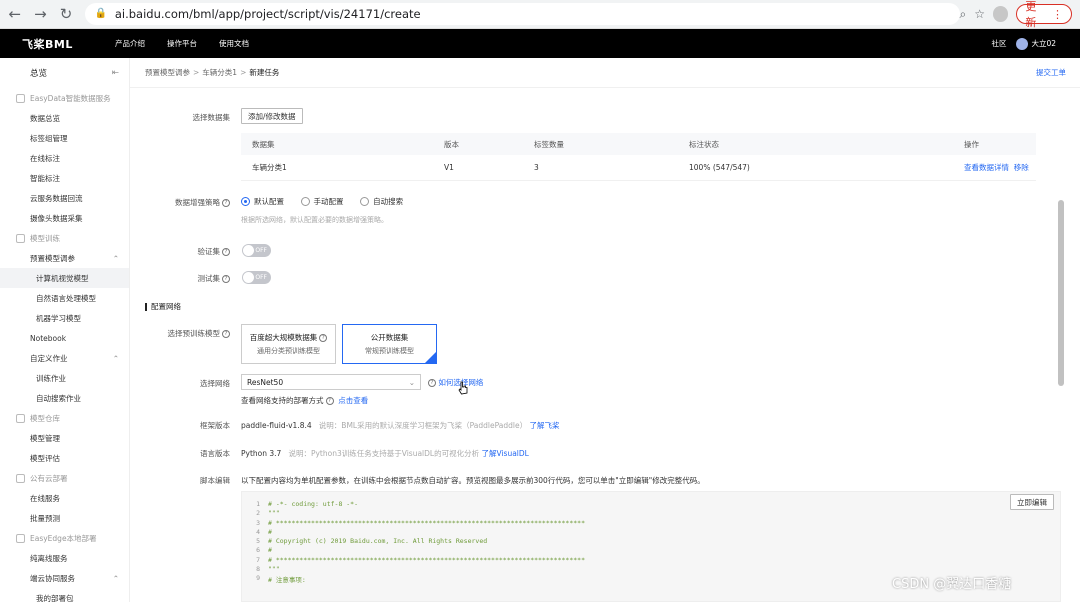  I want to click on th-version: 版本, so click(451, 144).